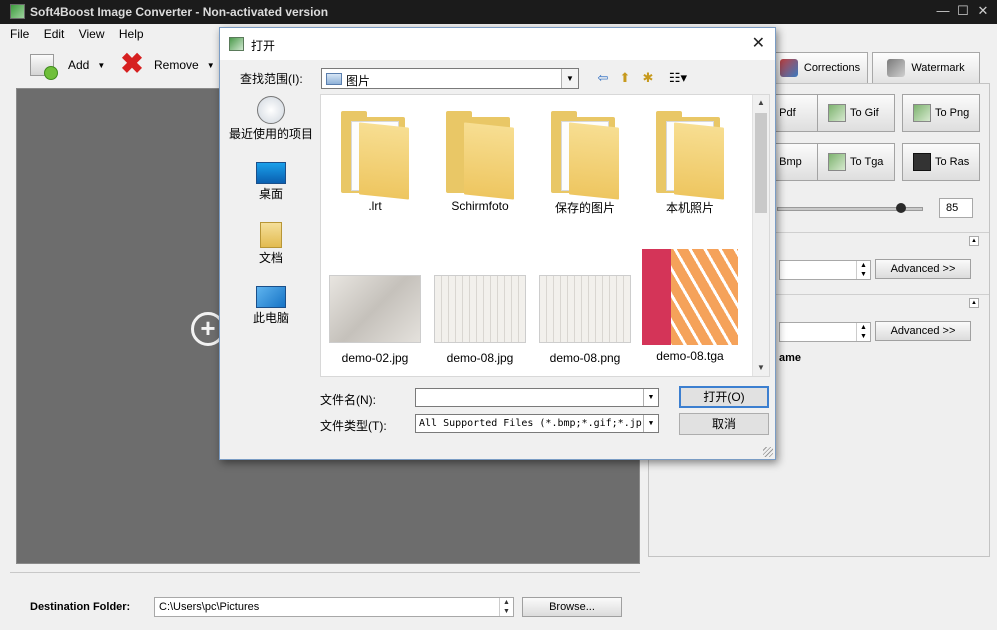 This screenshot has height=630, width=997. What do you see at coordinates (271, 181) in the screenshot?
I see `place-desktop: 桌面` at bounding box center [271, 181].